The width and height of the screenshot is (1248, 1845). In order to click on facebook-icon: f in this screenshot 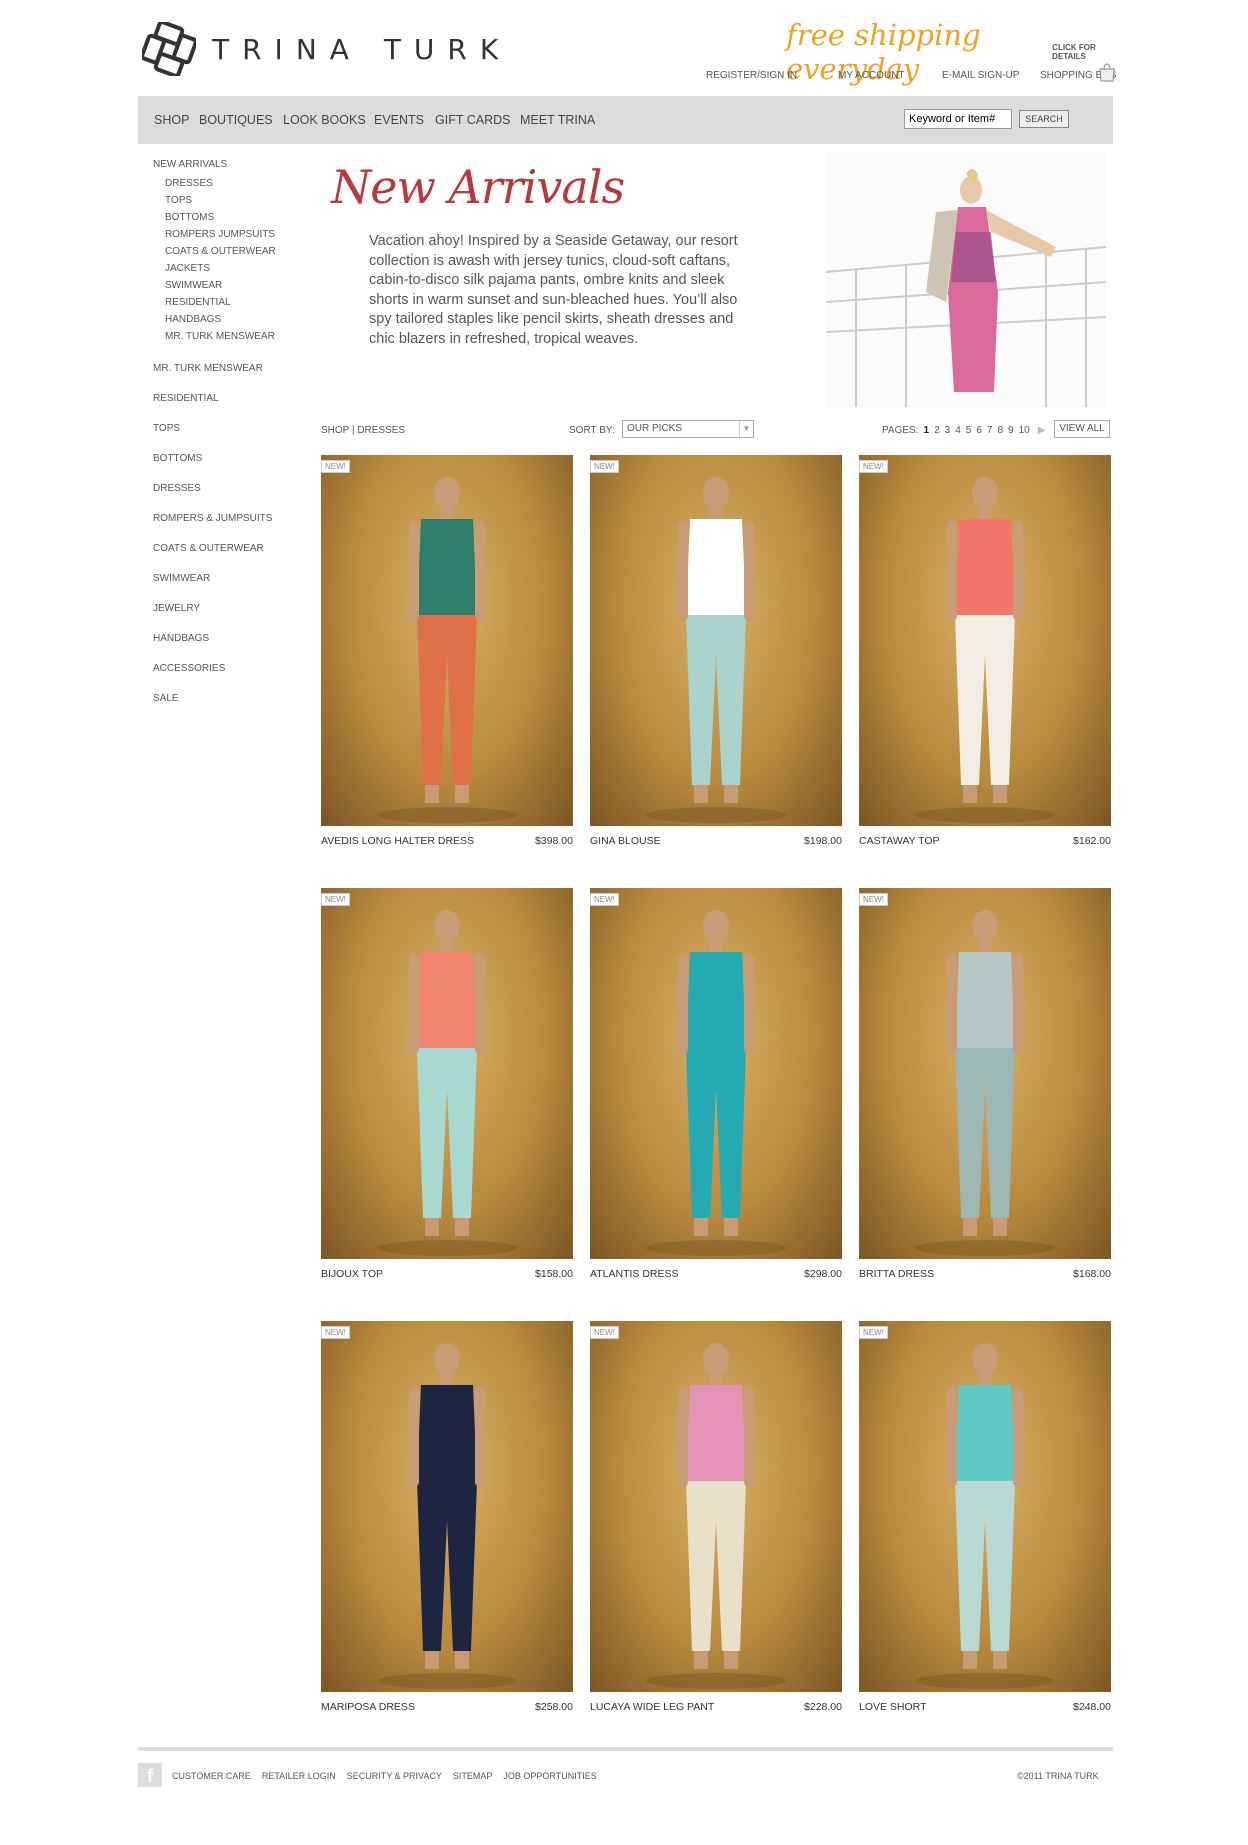, I will do `click(150, 1775)`.